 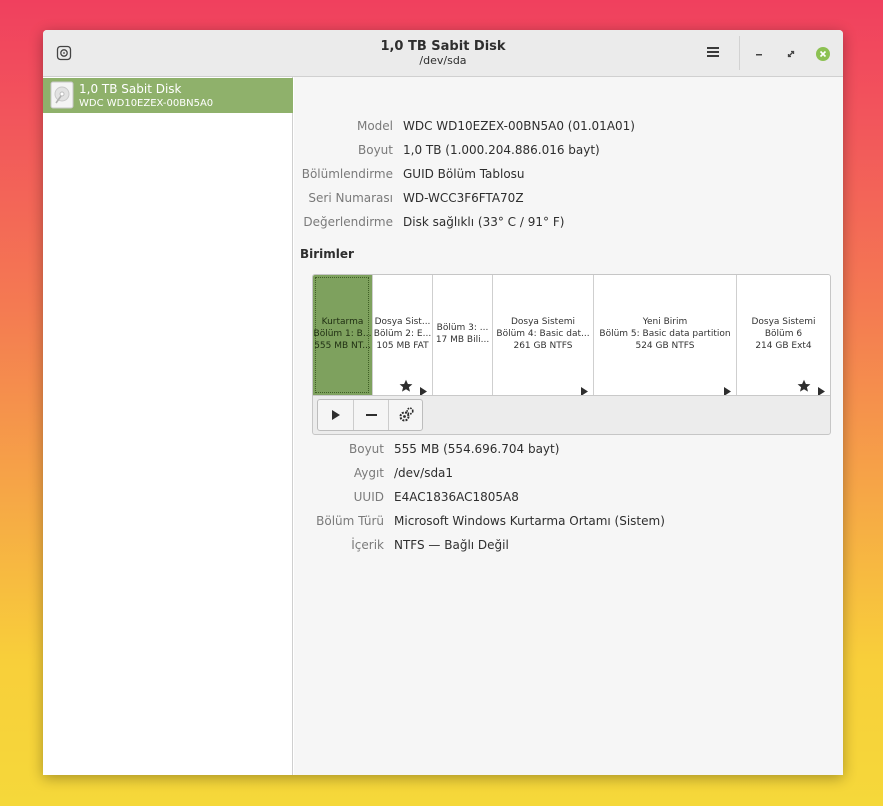 What do you see at coordinates (366, 449) in the screenshot?
I see `partition-size-label: Boyut` at bounding box center [366, 449].